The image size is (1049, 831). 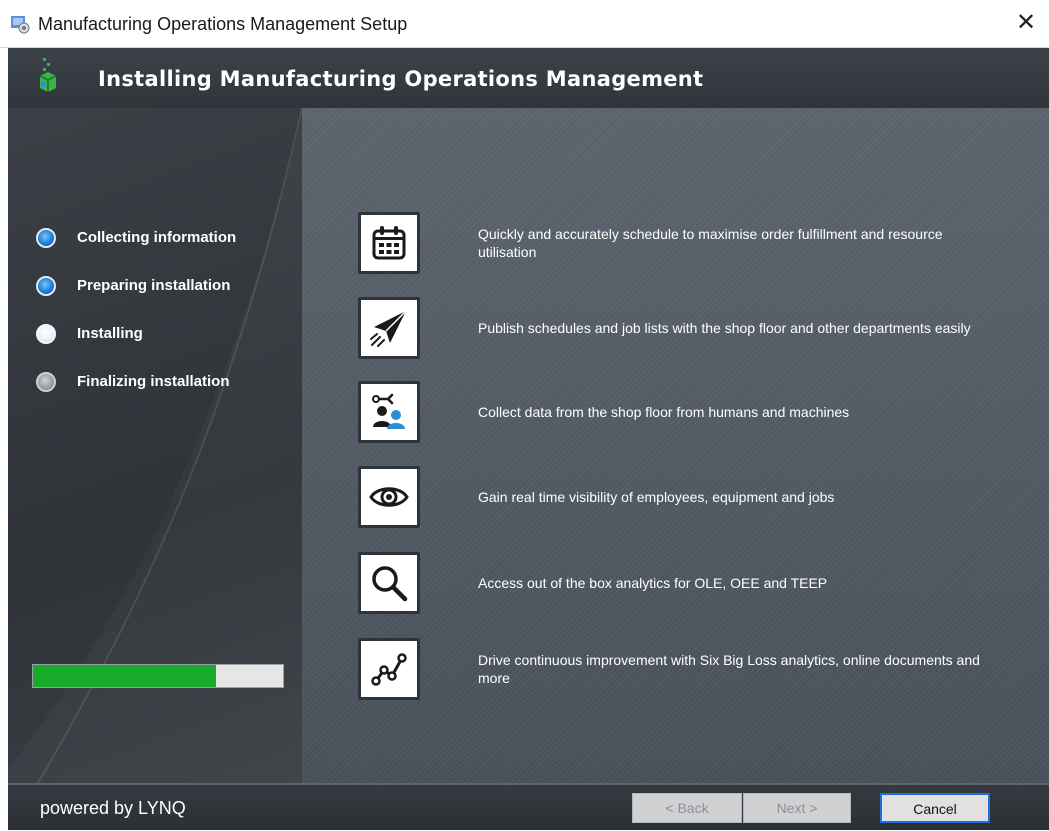 I want to click on install-progress-bar, so click(x=158, y=676).